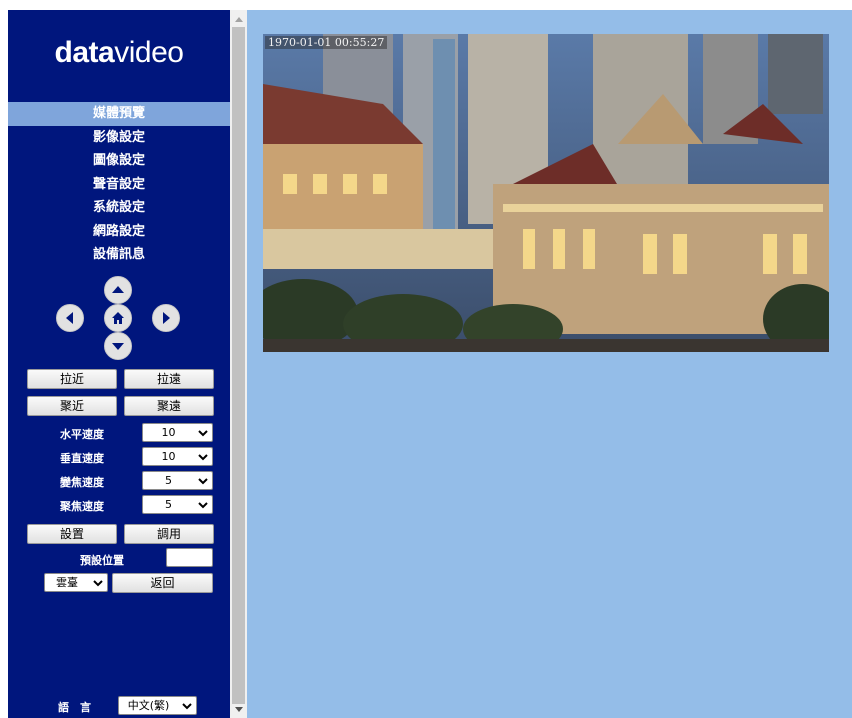  What do you see at coordinates (119, 232) in the screenshot?
I see `menu-item-network-settings: 網路設定` at bounding box center [119, 232].